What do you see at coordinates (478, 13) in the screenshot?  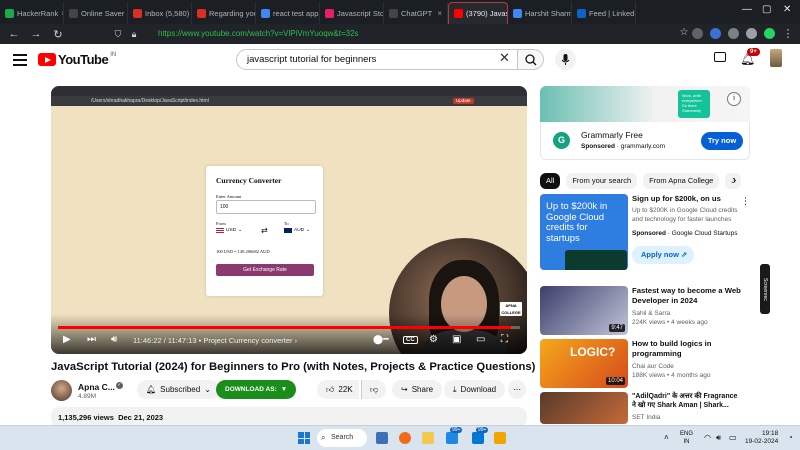 I see `browser-tab: (3790) Javas×` at bounding box center [478, 13].